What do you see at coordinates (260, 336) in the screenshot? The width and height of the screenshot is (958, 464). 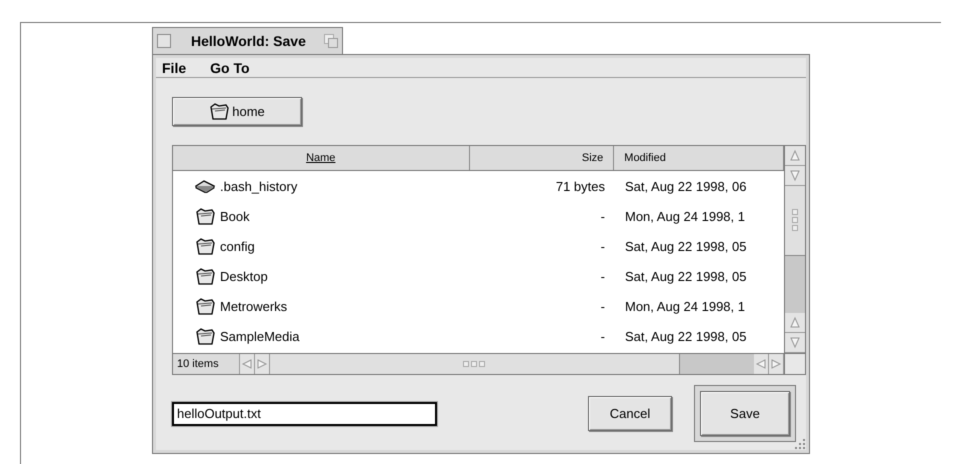 I see `file-name: SampleMedia` at bounding box center [260, 336].